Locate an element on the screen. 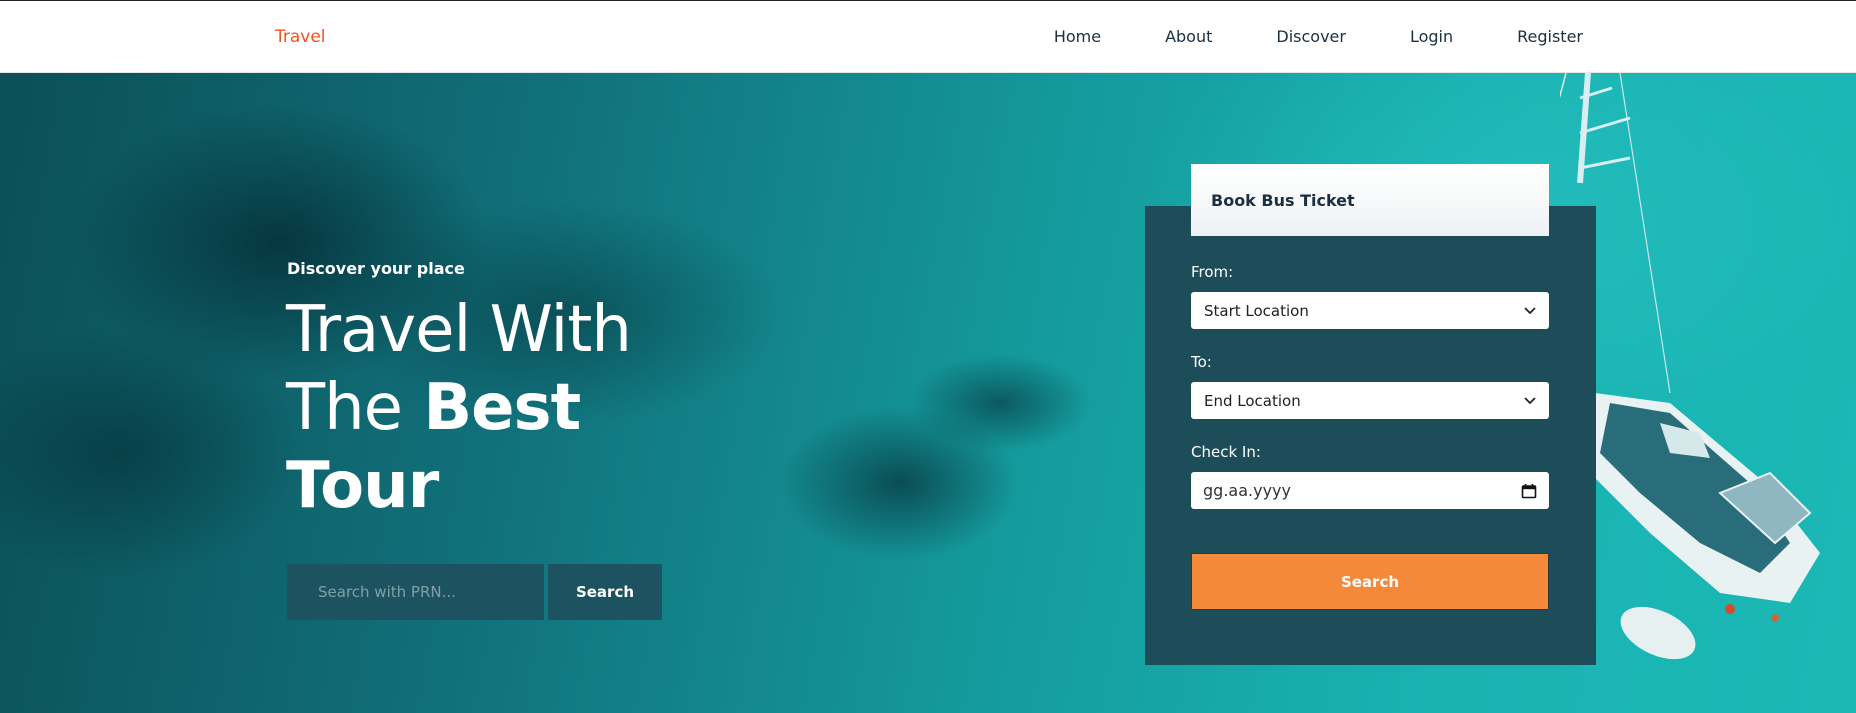 The width and height of the screenshot is (1856, 713). checkin-date-value: gg.aa.yyyy is located at coordinates (1247, 490).